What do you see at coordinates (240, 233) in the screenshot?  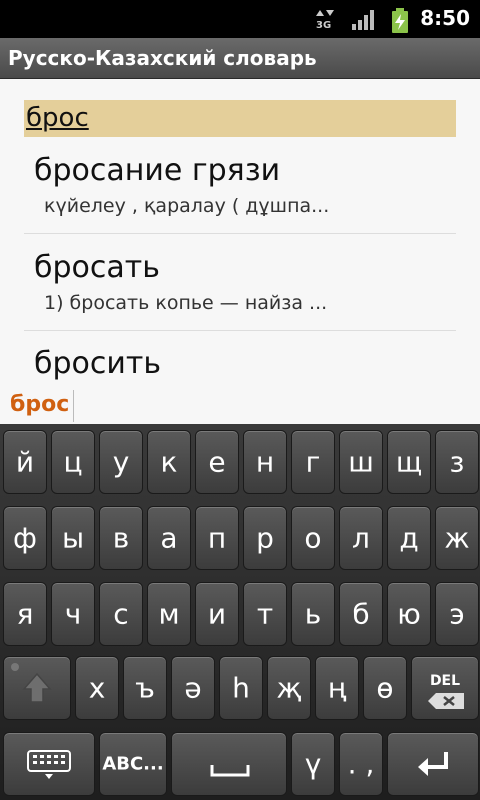 I see `list-divider` at bounding box center [240, 233].